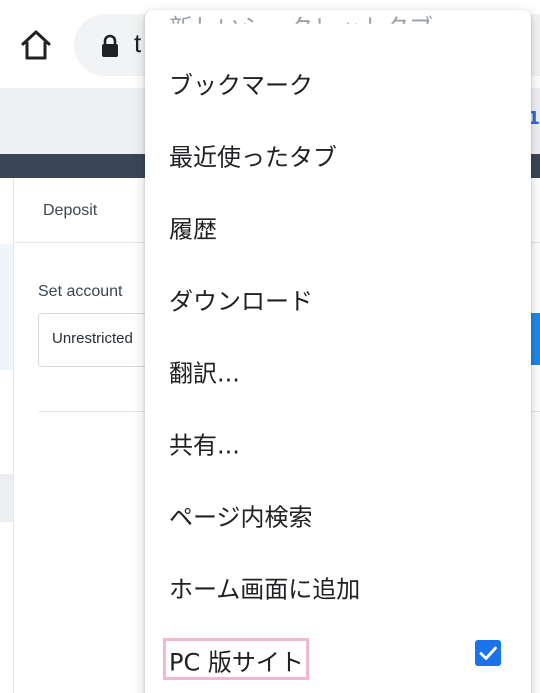 This screenshot has width=540, height=693. What do you see at coordinates (6, 498) in the screenshot?
I see `left-strip-gray` at bounding box center [6, 498].